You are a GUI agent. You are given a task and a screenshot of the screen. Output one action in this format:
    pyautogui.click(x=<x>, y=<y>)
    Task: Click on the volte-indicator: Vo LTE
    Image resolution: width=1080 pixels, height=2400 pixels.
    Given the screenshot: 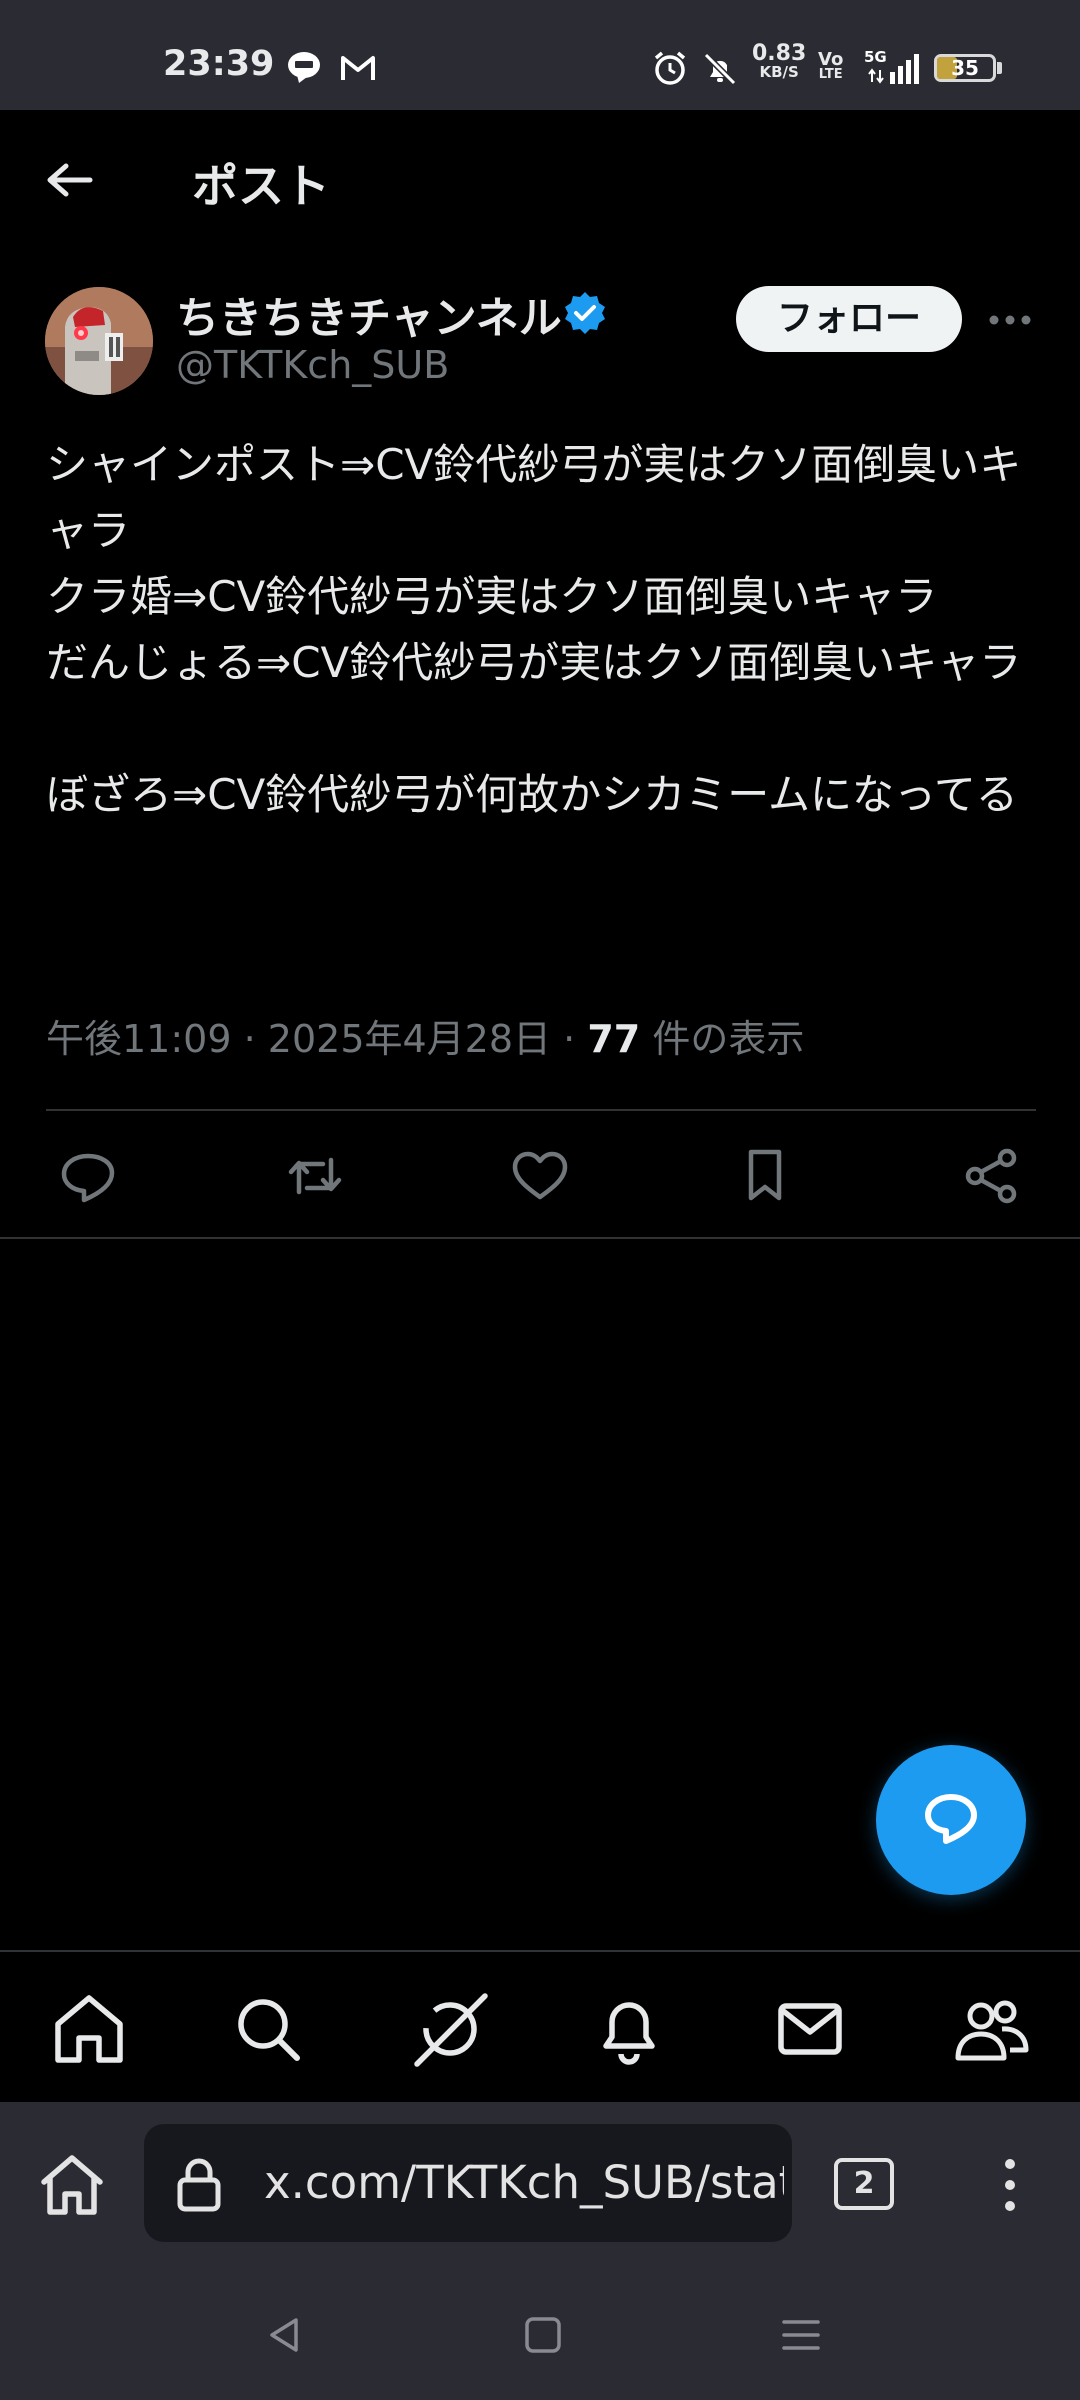 What is the action you would take?
    pyautogui.click(x=831, y=65)
    